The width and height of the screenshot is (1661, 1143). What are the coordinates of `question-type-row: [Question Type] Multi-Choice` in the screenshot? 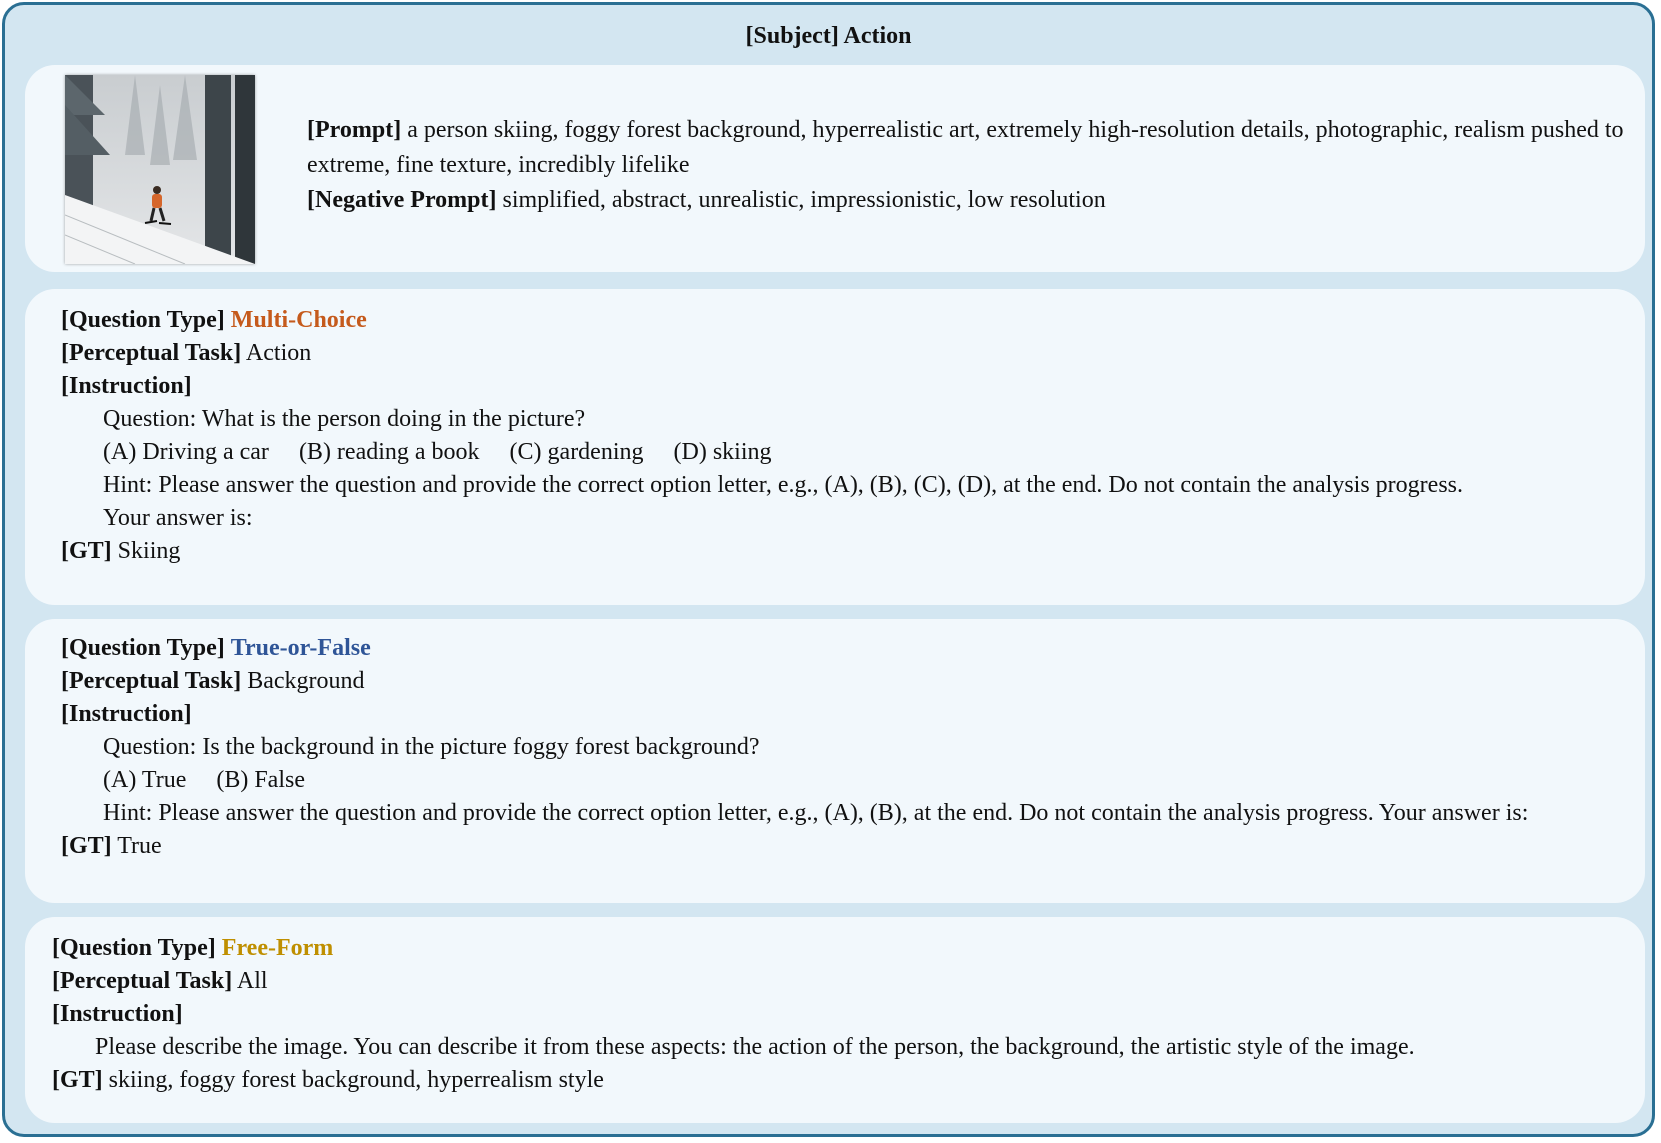 It's located at (214, 320).